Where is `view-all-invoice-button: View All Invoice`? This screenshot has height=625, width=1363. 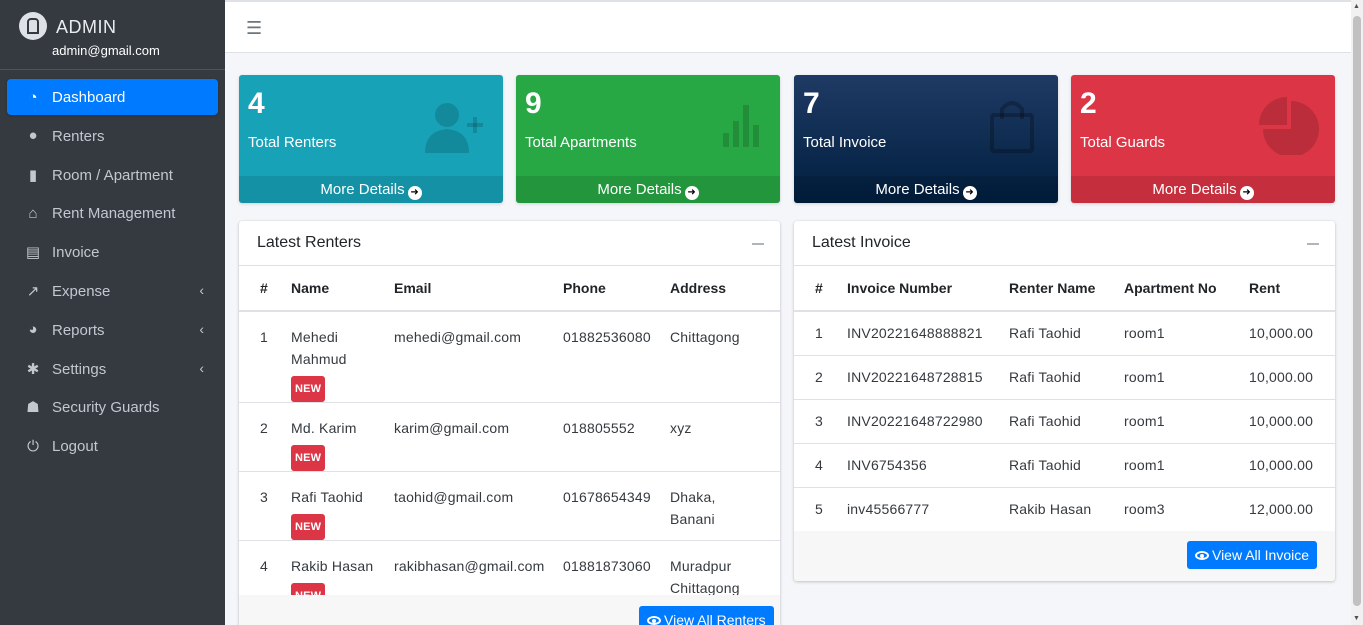 view-all-invoice-button: View All Invoice is located at coordinates (1251, 555).